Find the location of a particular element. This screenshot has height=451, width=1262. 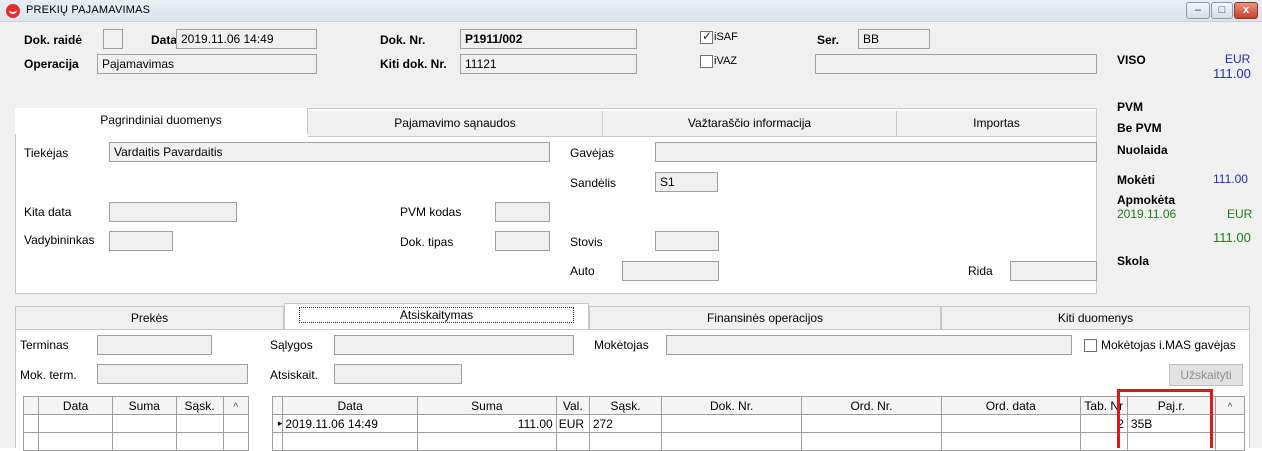

ivaz-checkbox is located at coordinates (706, 61).